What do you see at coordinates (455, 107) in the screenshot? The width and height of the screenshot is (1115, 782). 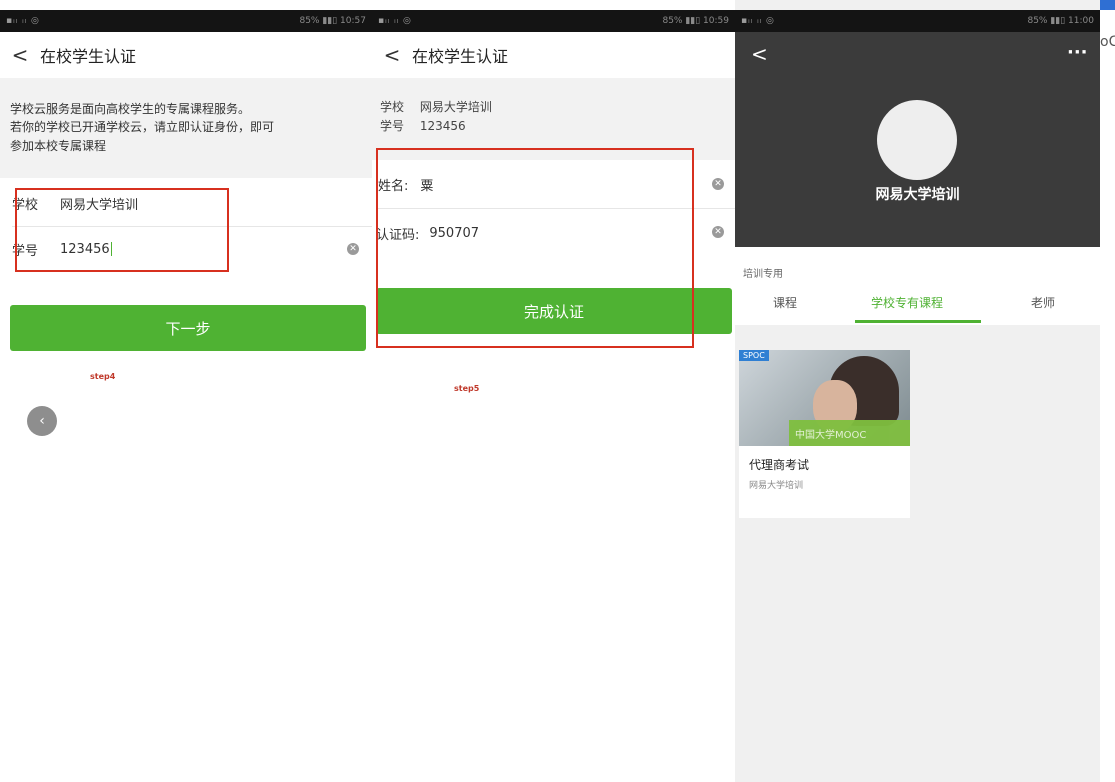 I see `school-value: 网易大学培训` at bounding box center [455, 107].